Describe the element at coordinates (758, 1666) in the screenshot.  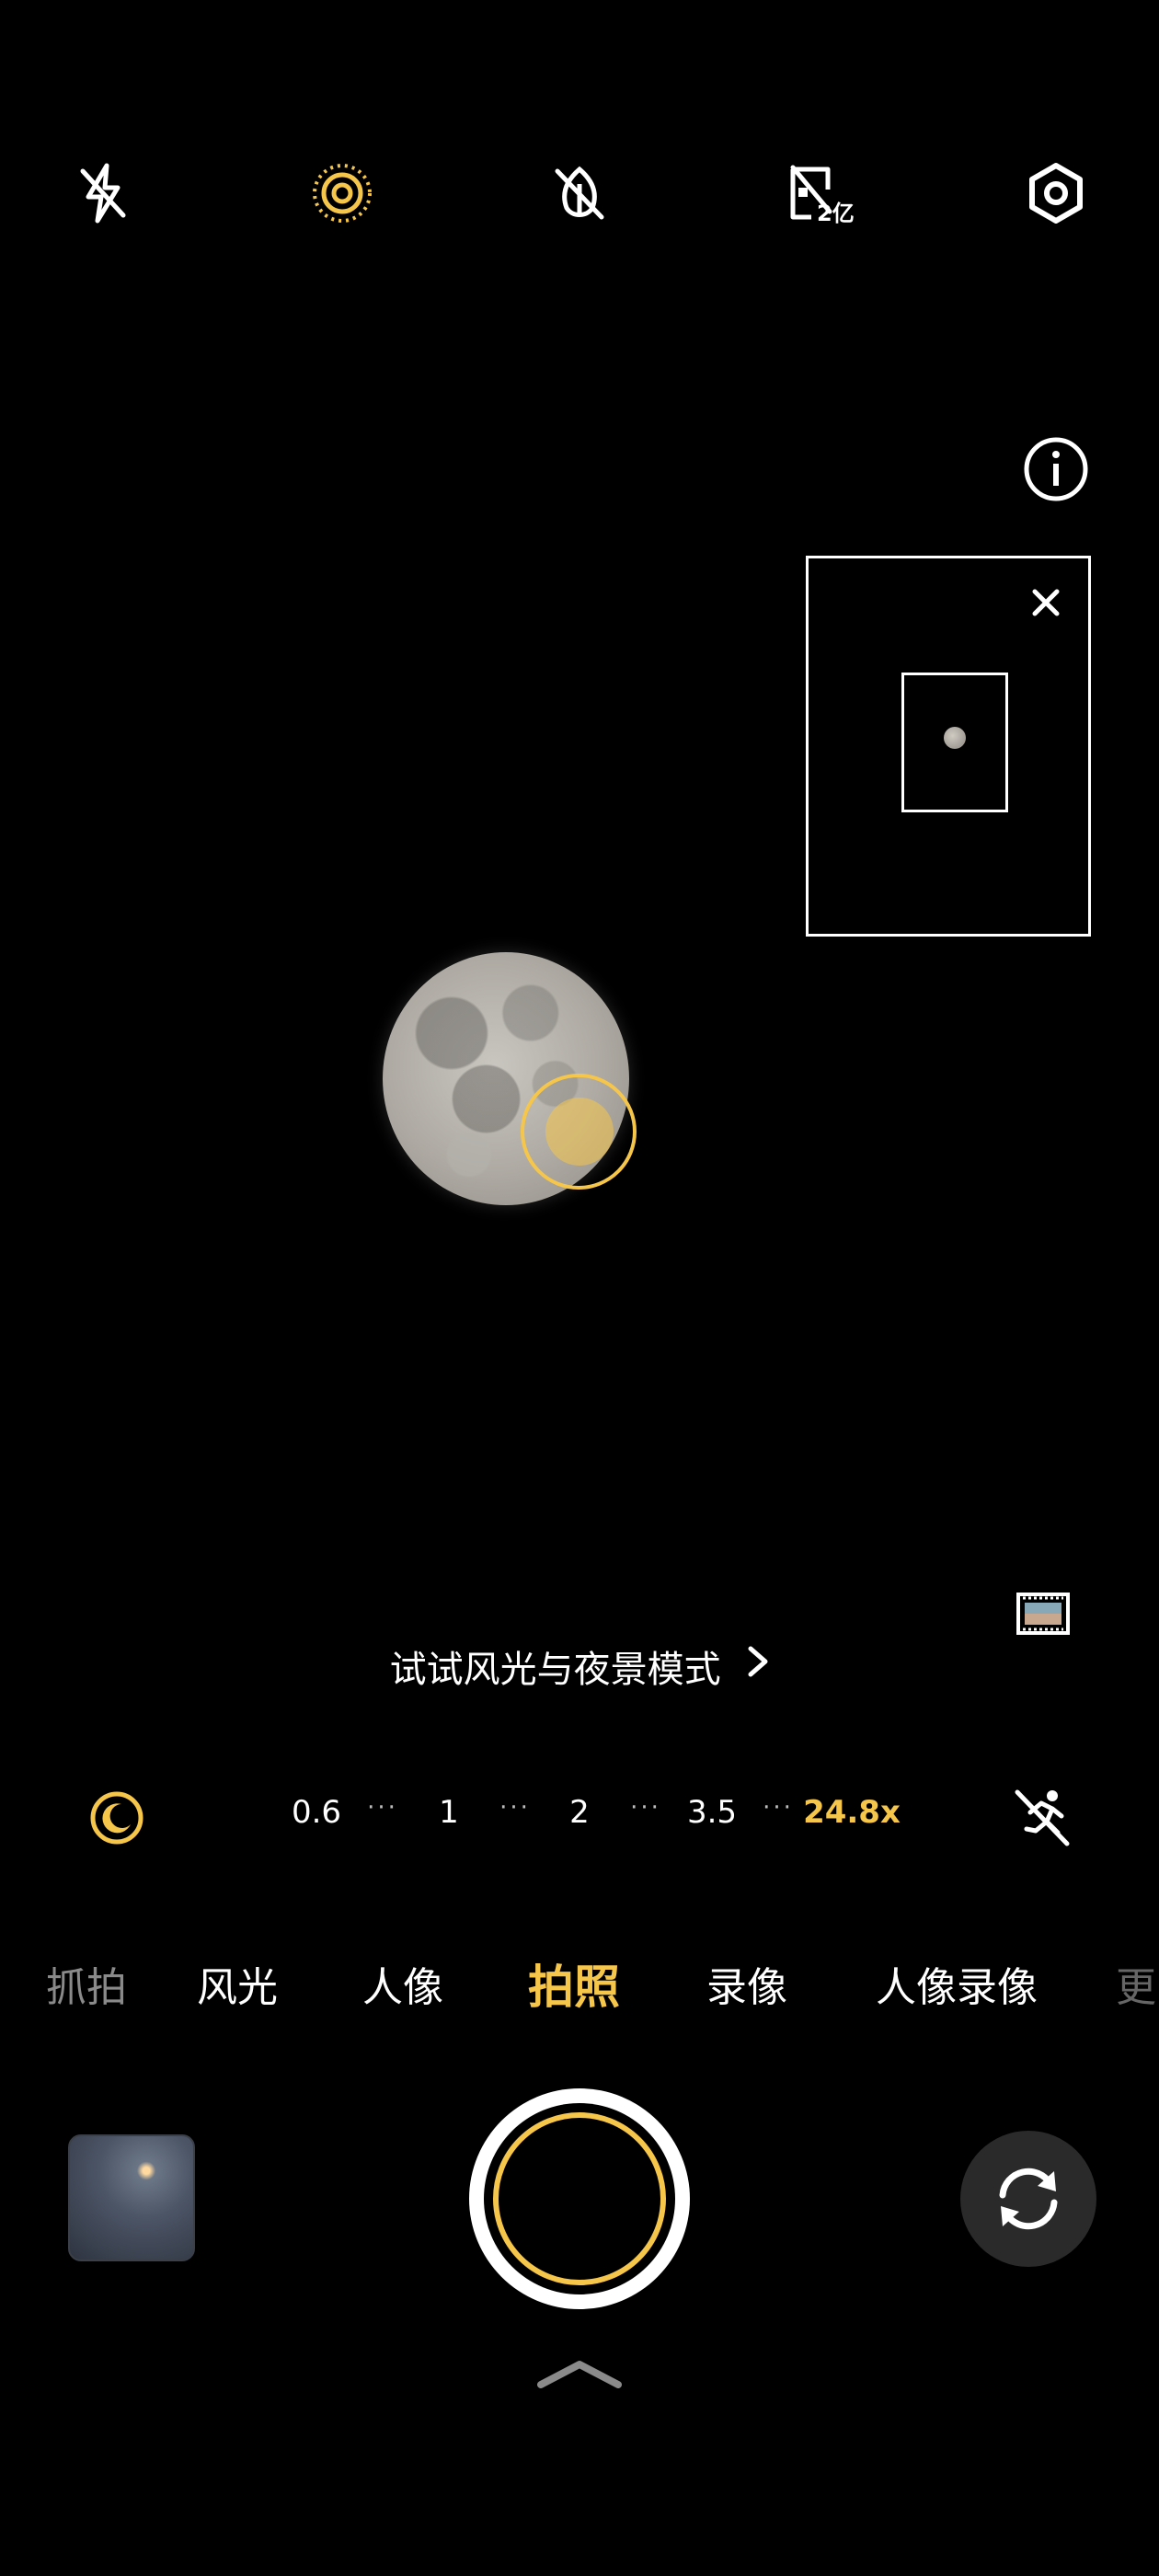
I see `chevron-right-icon` at that location.